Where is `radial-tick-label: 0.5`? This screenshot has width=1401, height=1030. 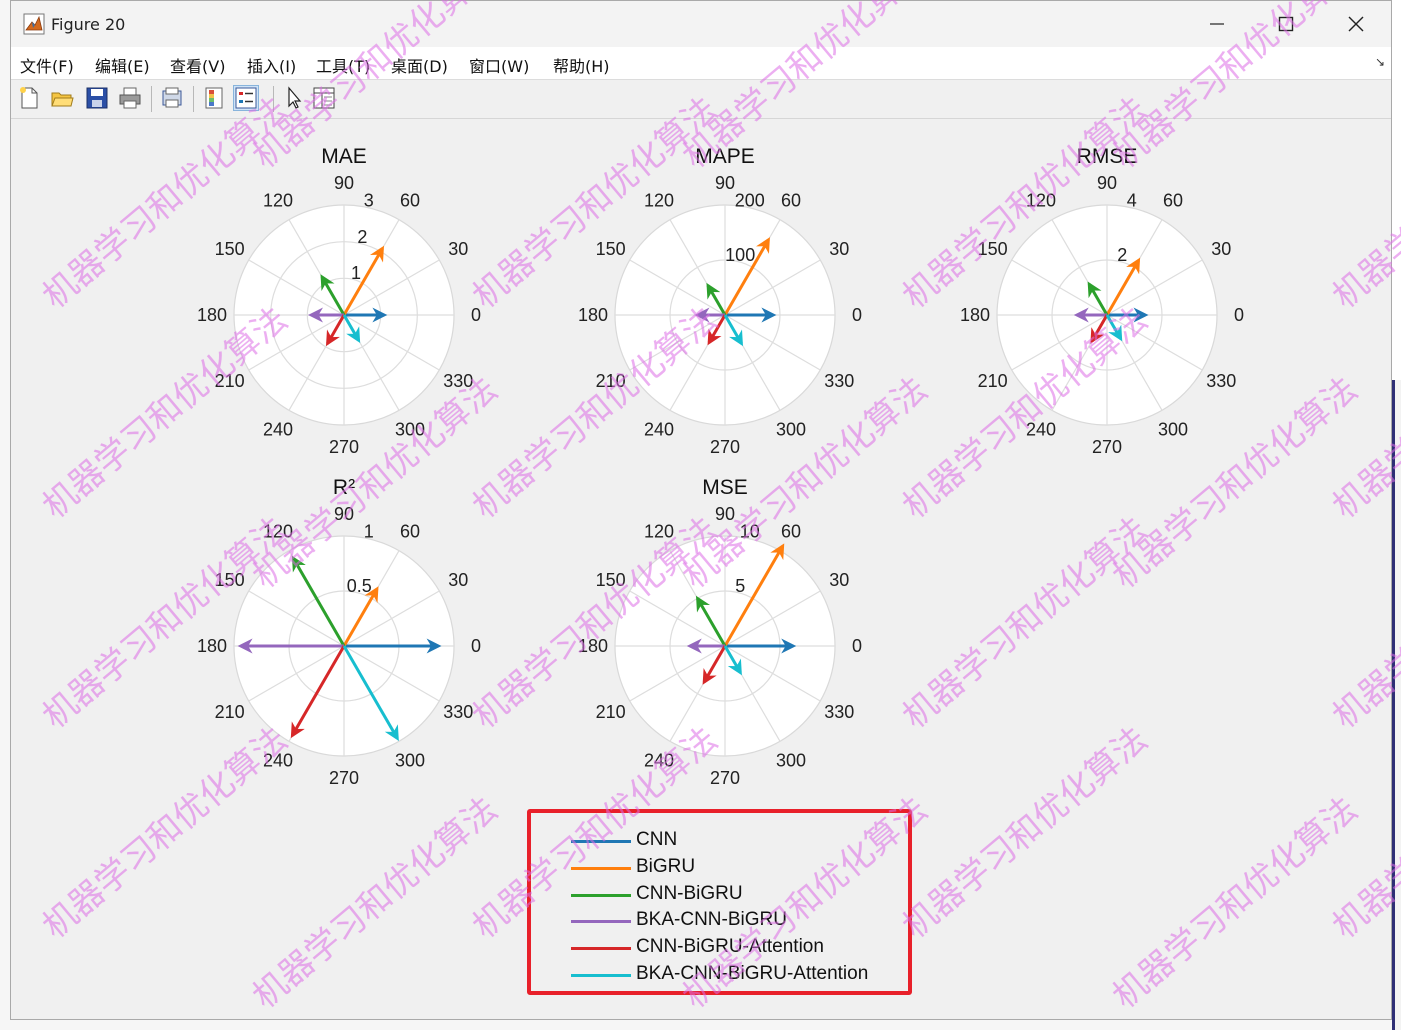
radial-tick-label: 0.5 is located at coordinates (359, 586).